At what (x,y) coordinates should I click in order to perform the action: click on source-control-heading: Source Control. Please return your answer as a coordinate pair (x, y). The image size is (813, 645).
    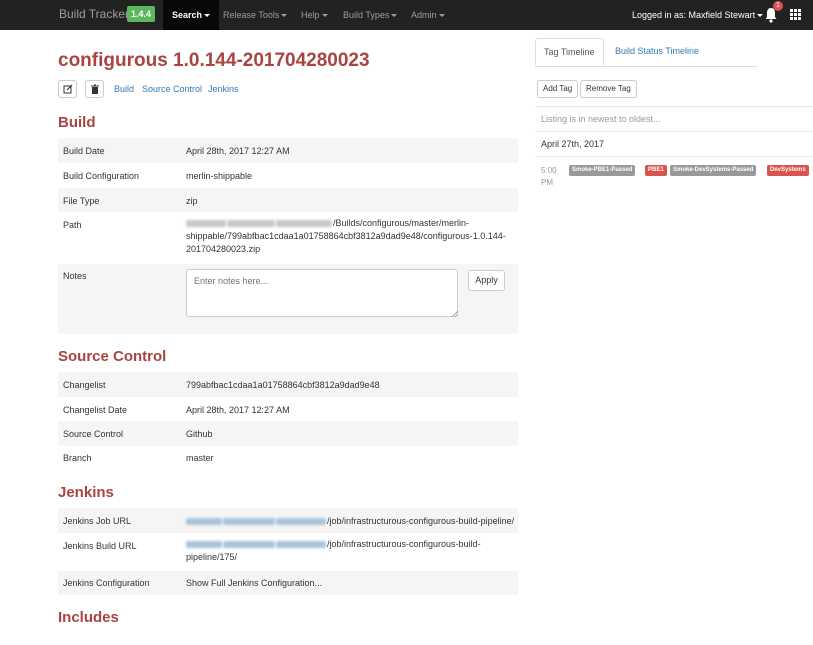
    Looking at the image, I should click on (112, 356).